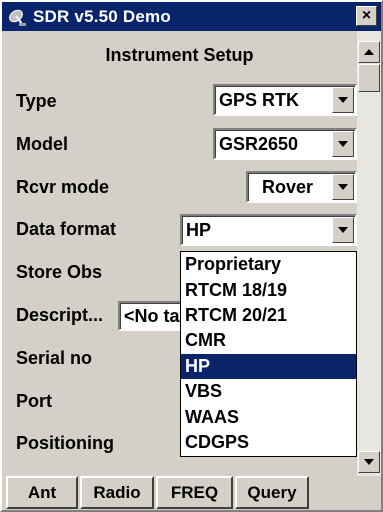 The height and width of the screenshot is (512, 383). Describe the element at coordinates (36, 101) in the screenshot. I see `type-label: Type` at that location.